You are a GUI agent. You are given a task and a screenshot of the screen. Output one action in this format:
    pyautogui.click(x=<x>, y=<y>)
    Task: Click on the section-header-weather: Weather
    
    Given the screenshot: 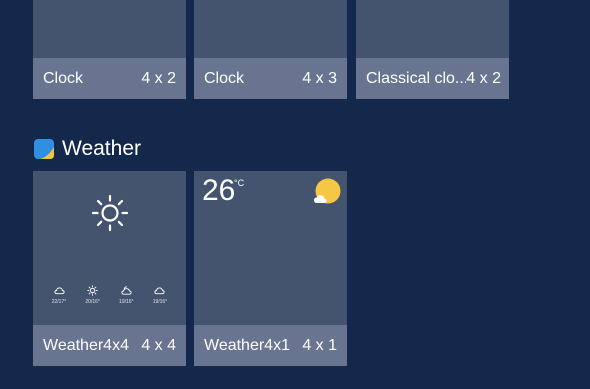 What is the action you would take?
    pyautogui.click(x=87, y=149)
    